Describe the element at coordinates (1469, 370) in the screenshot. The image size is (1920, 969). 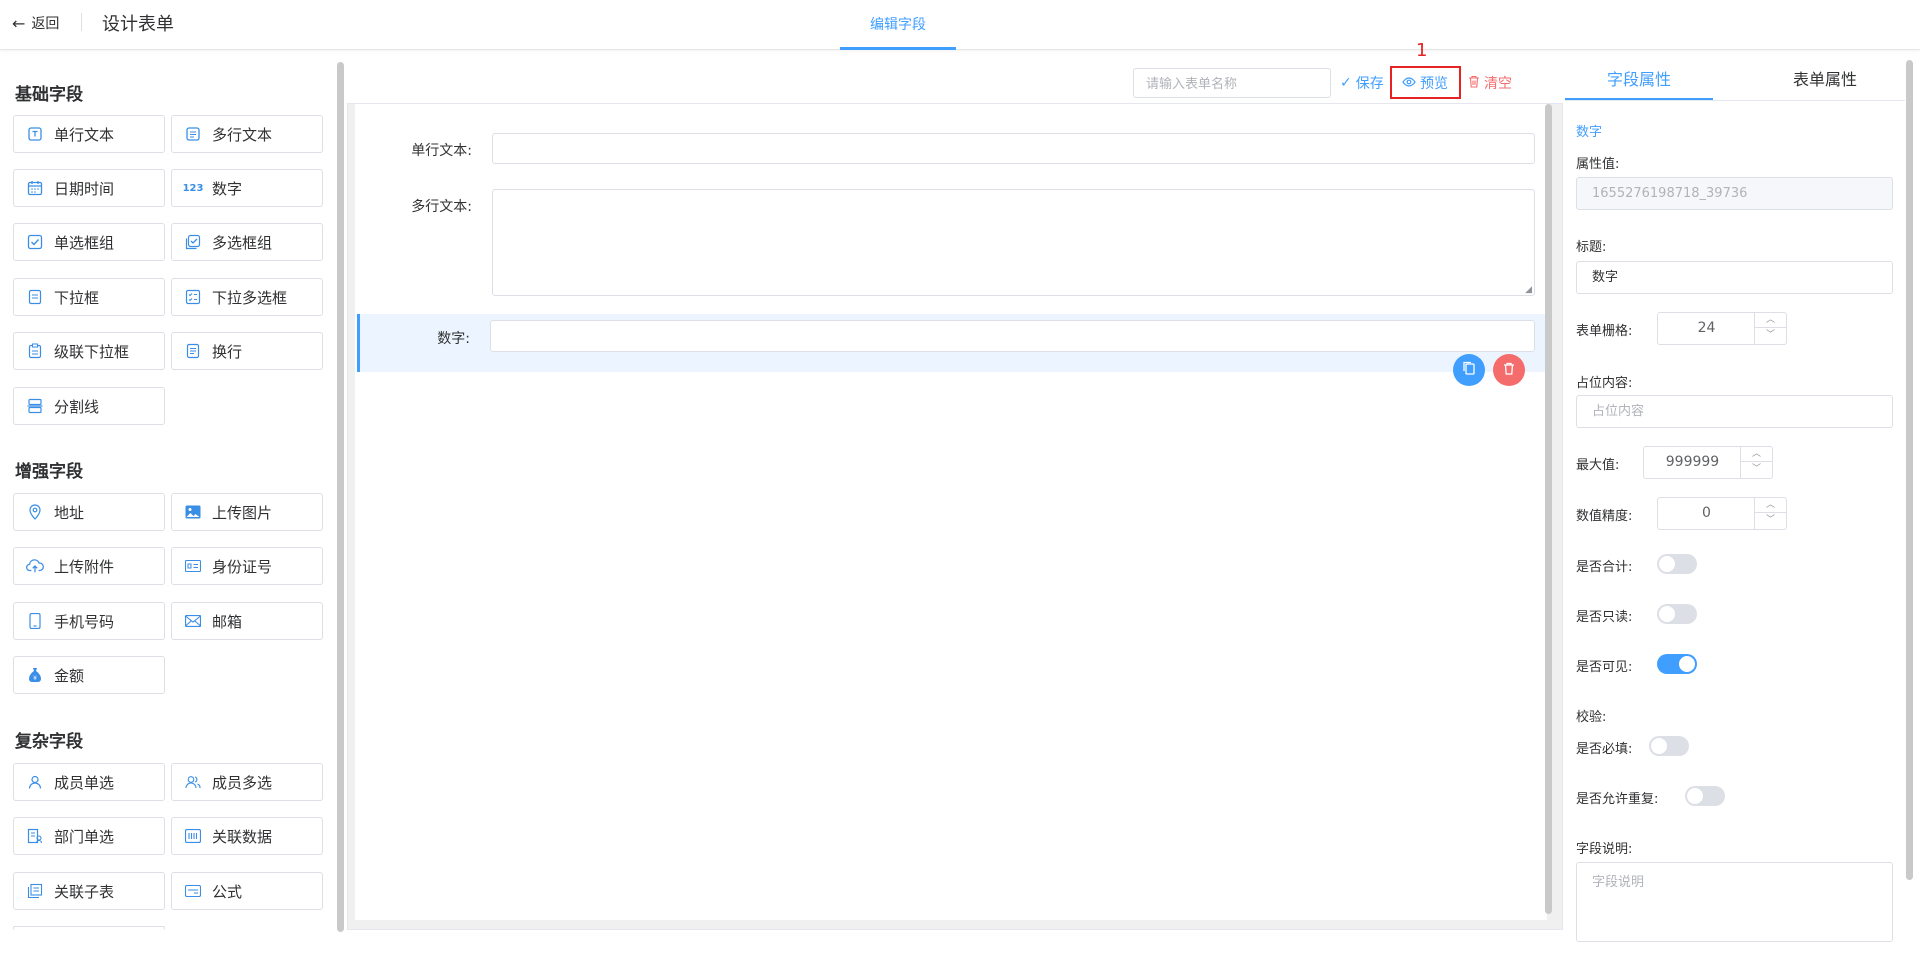
I see `copy-field-button` at that location.